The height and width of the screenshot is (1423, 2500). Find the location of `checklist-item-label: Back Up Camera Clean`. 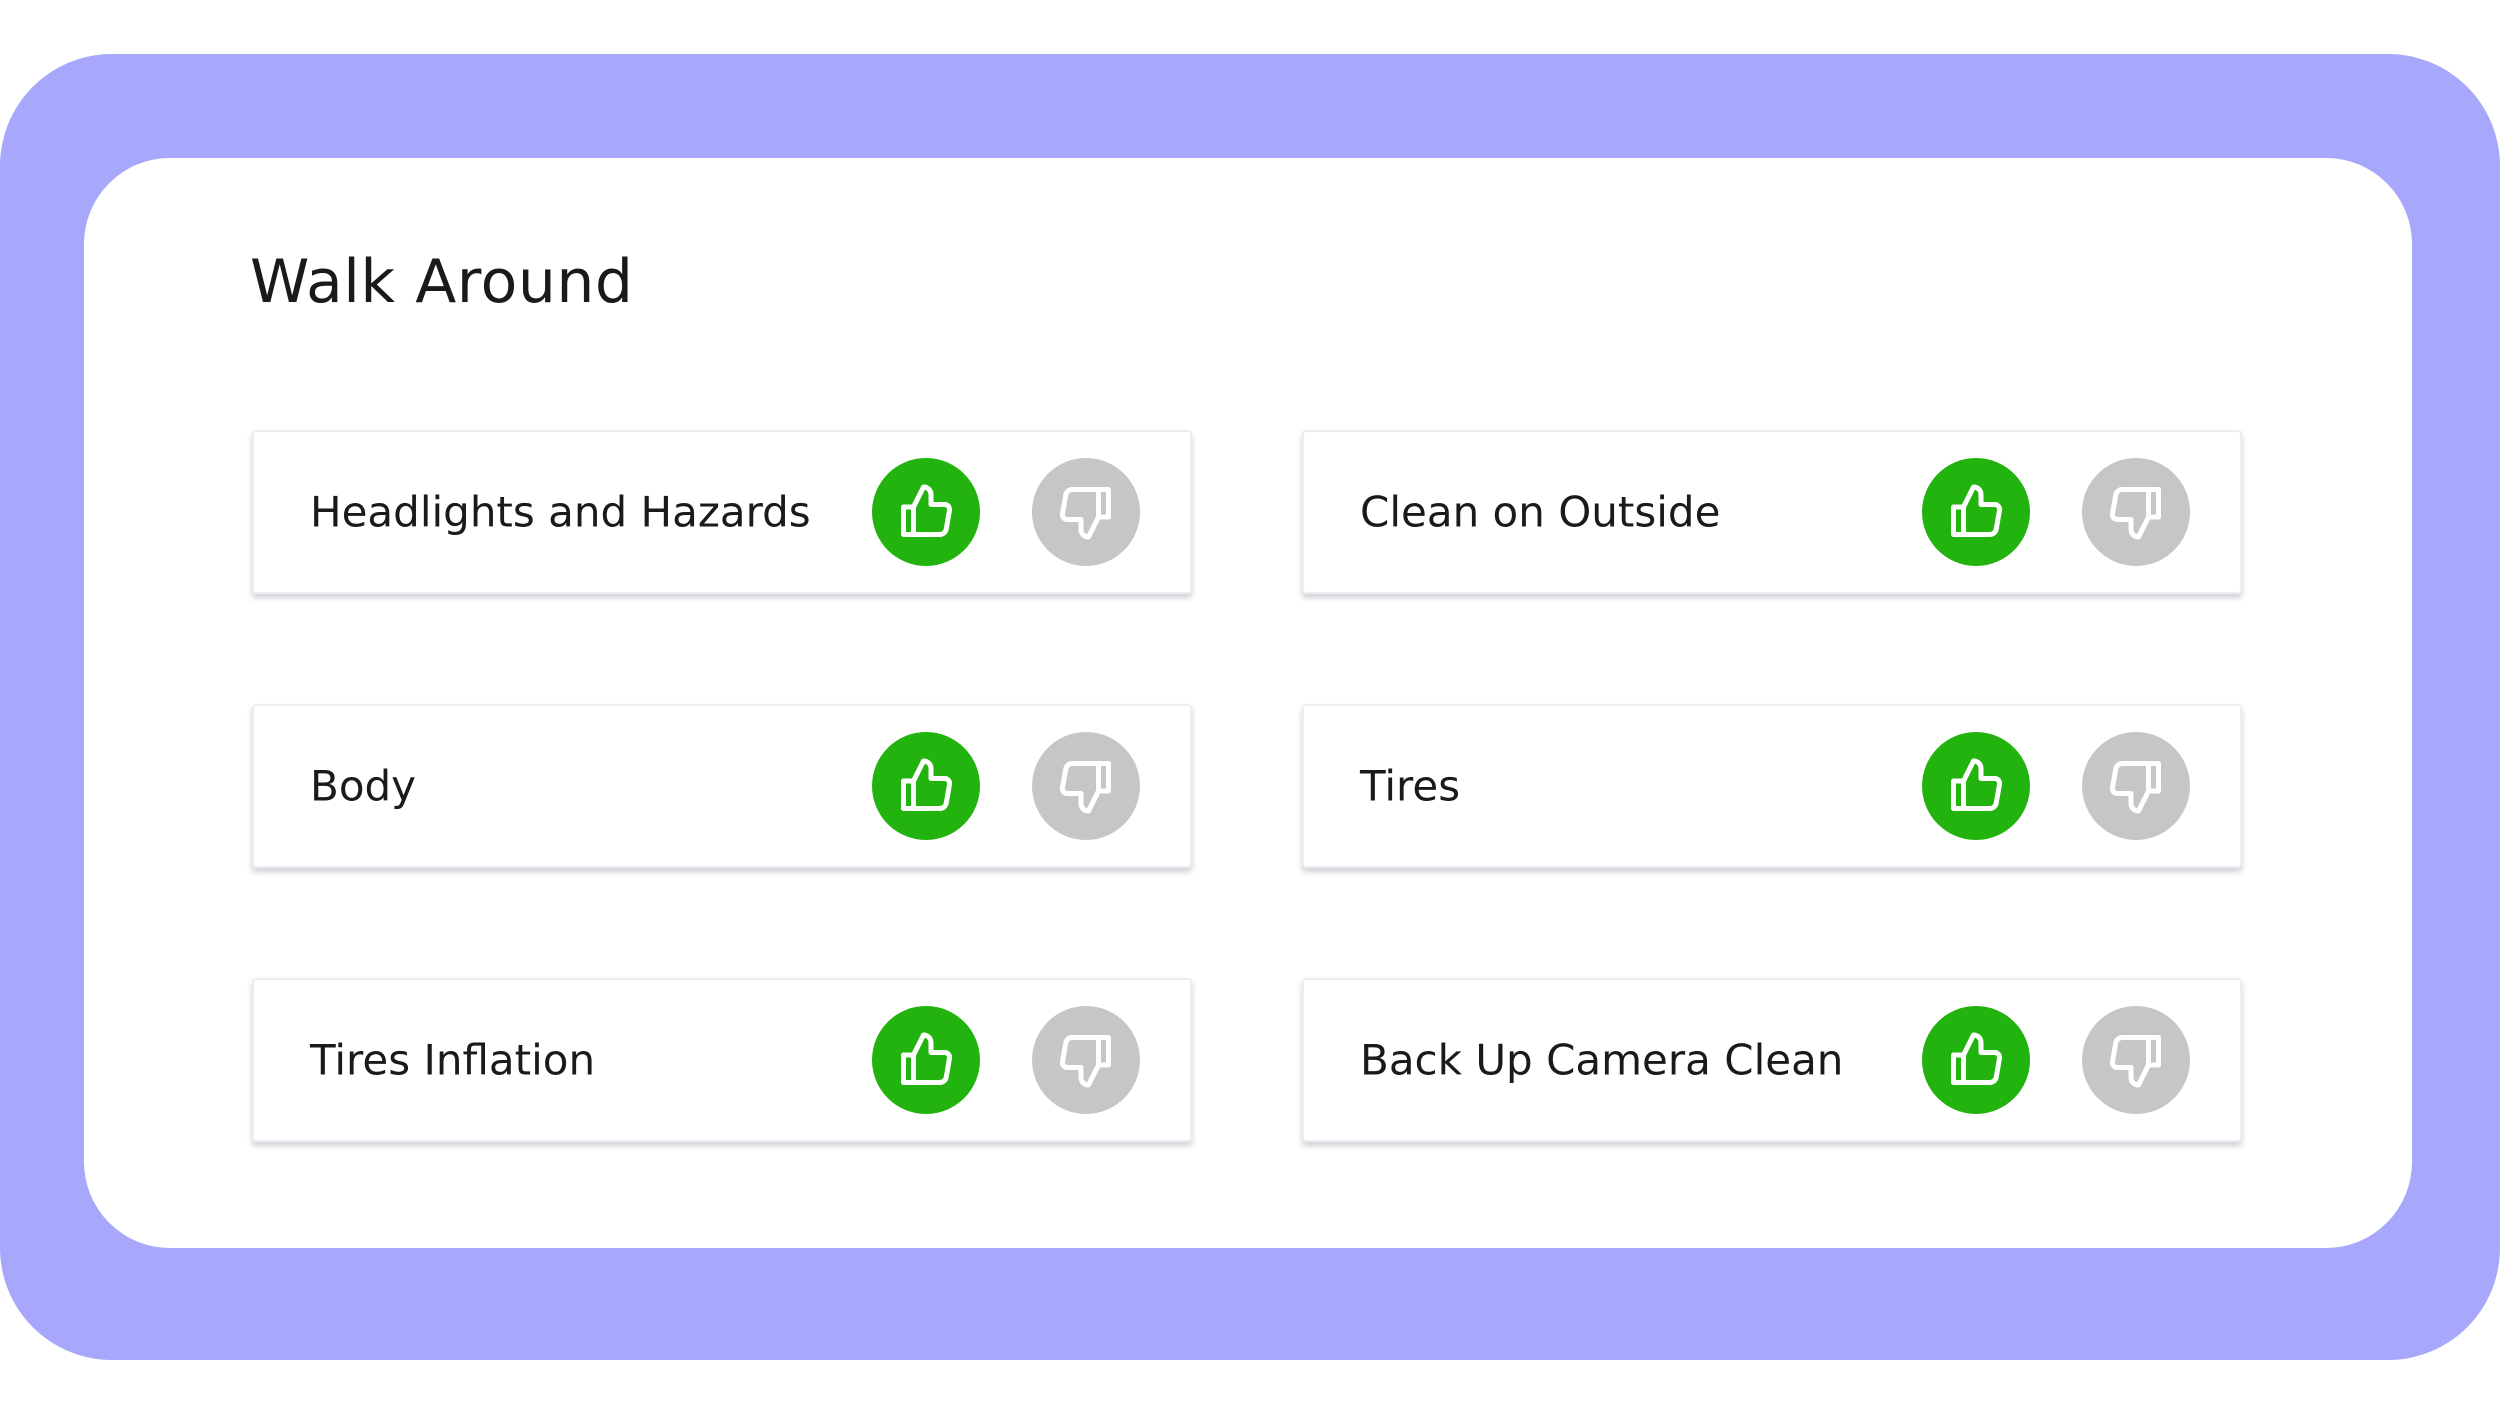

checklist-item-label: Back Up Camera Clean is located at coordinates (1602, 1060).